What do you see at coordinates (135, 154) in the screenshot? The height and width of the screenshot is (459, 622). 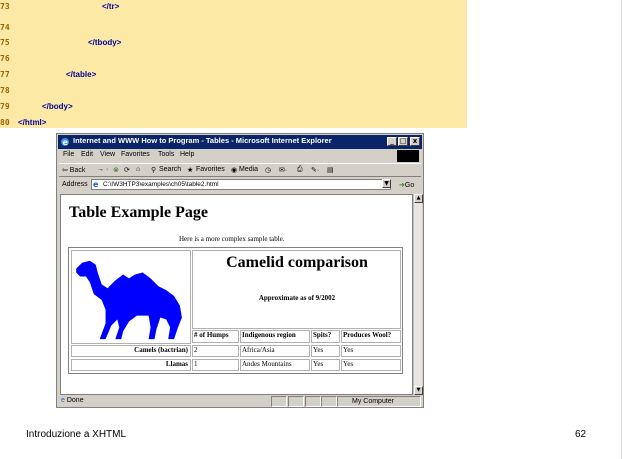 I see `menu-favorites: Favorites` at bounding box center [135, 154].